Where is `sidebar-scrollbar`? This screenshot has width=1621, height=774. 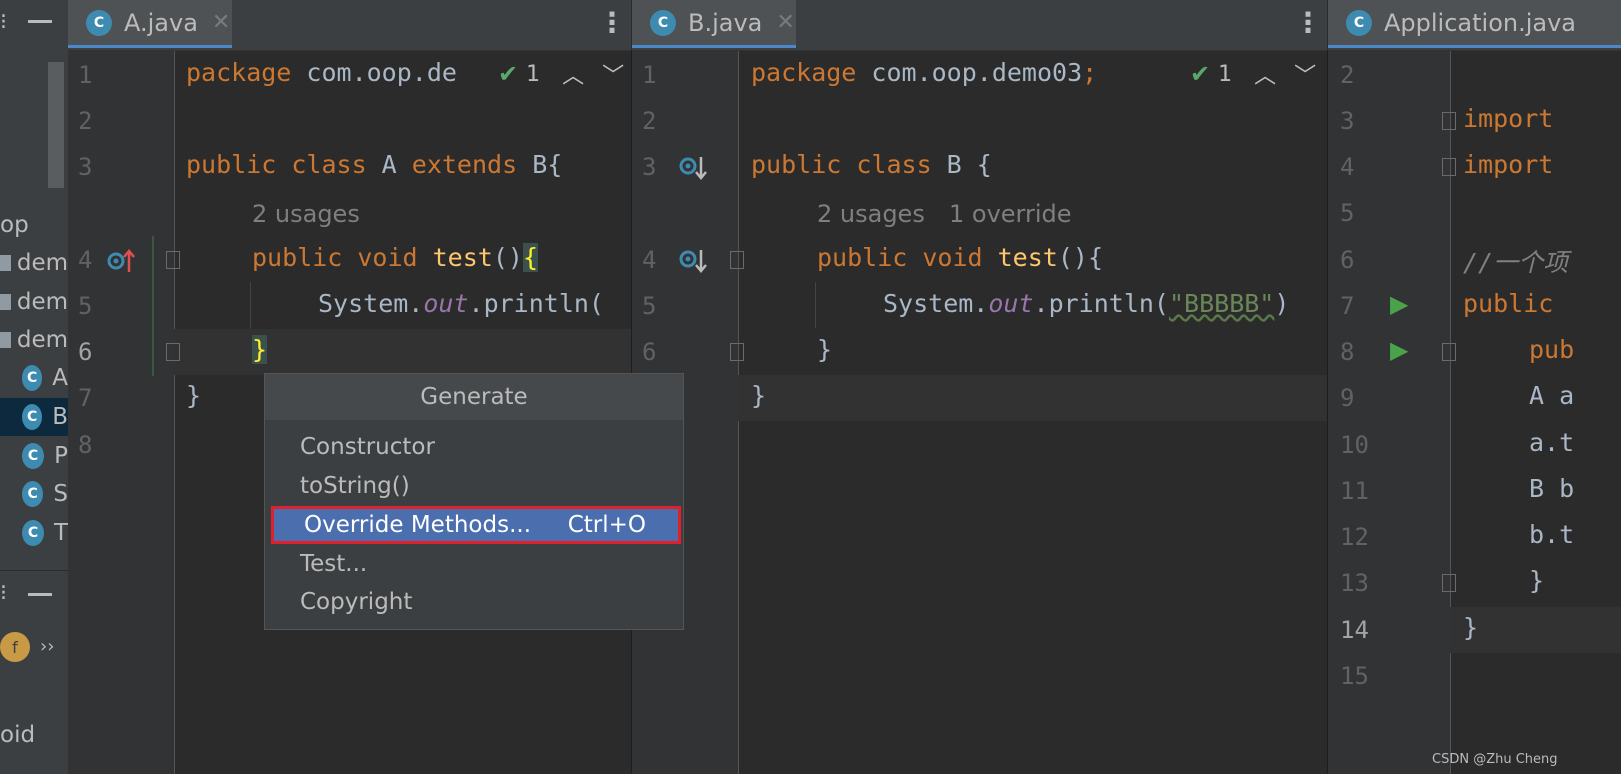
sidebar-scrollbar is located at coordinates (56, 125).